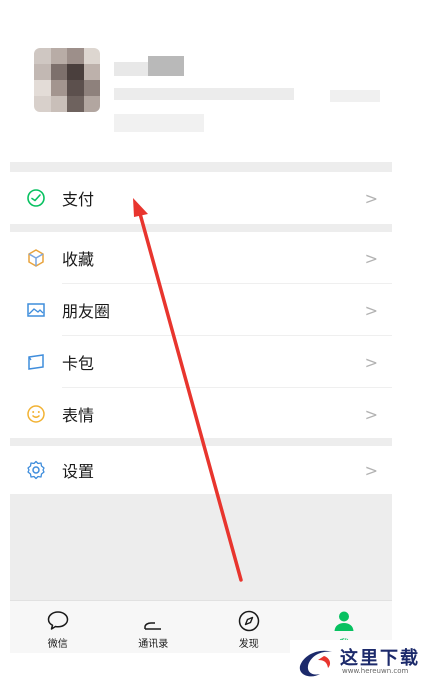 This screenshot has width=422, height=680. I want to click on annotation-arrow, so click(188, 390).